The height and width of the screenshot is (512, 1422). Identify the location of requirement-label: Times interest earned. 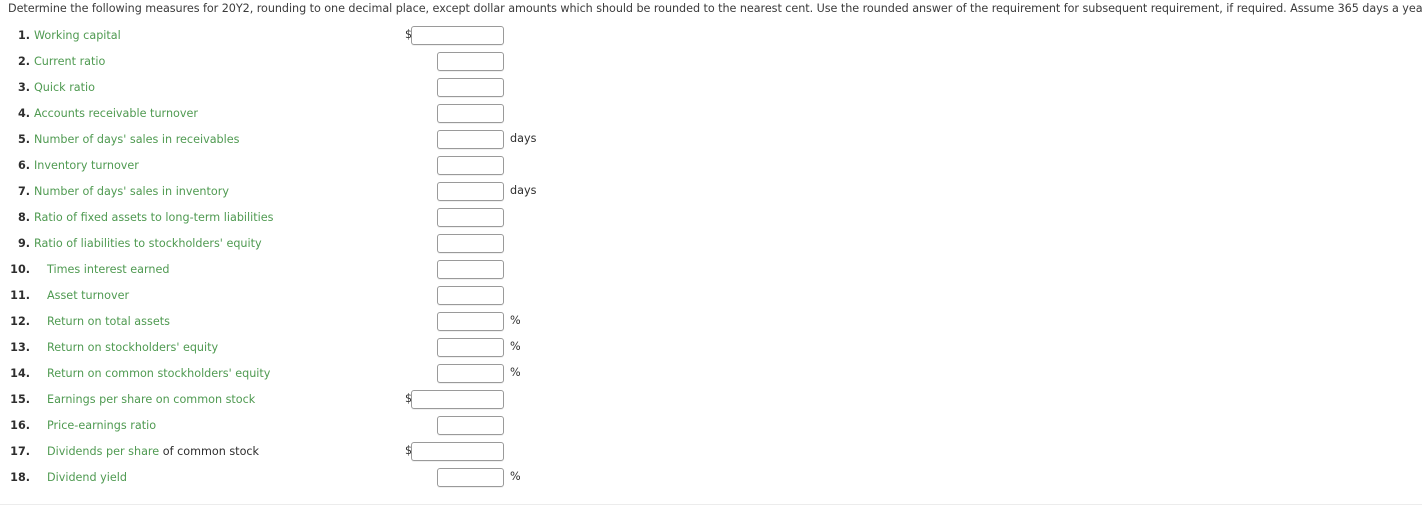
(108, 269).